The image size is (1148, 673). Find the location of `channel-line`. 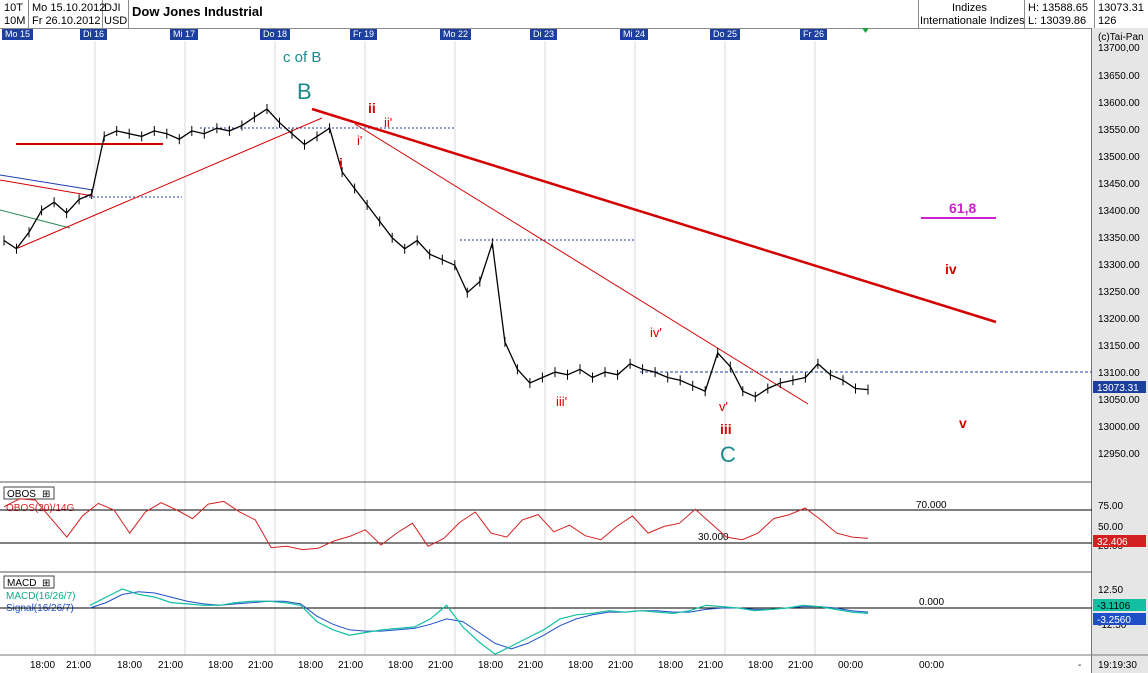

channel-line is located at coordinates (35, 219).